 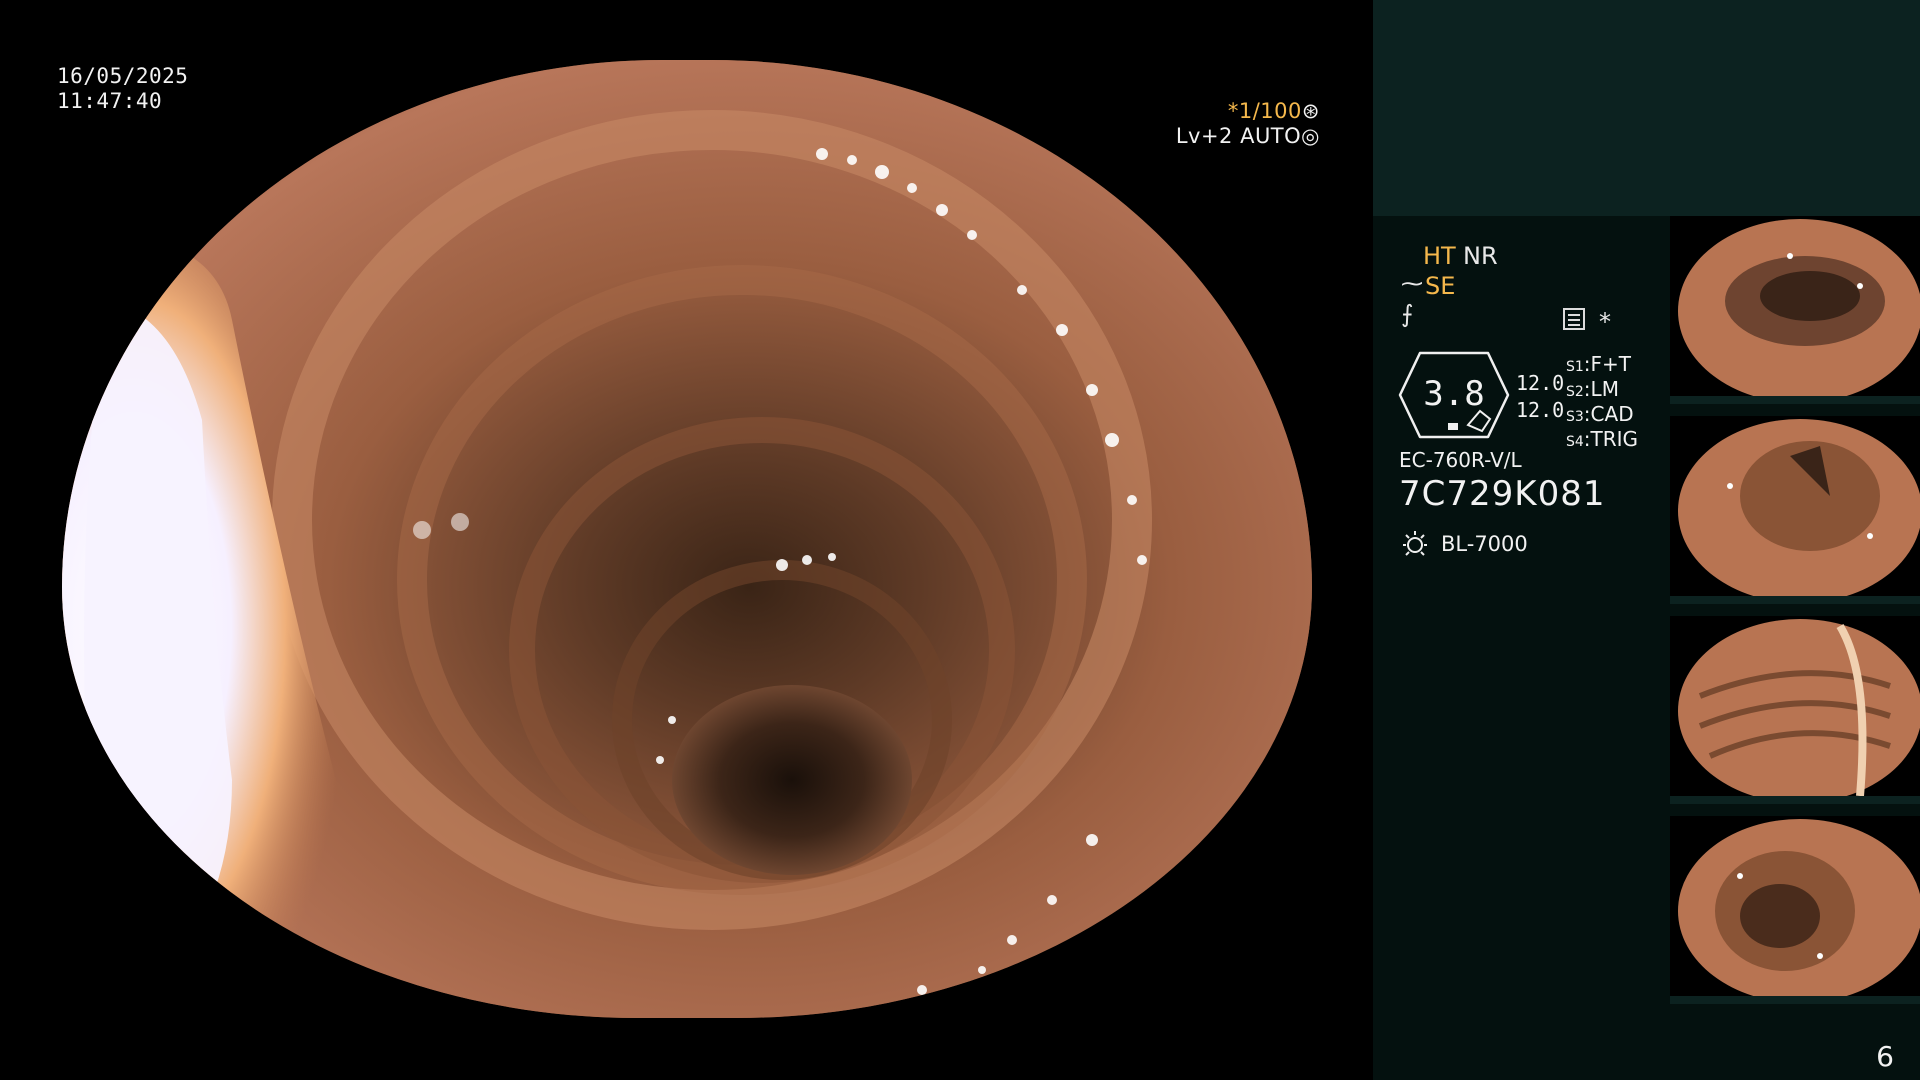 I want to click on target-icon: ◎, so click(x=1310, y=136).